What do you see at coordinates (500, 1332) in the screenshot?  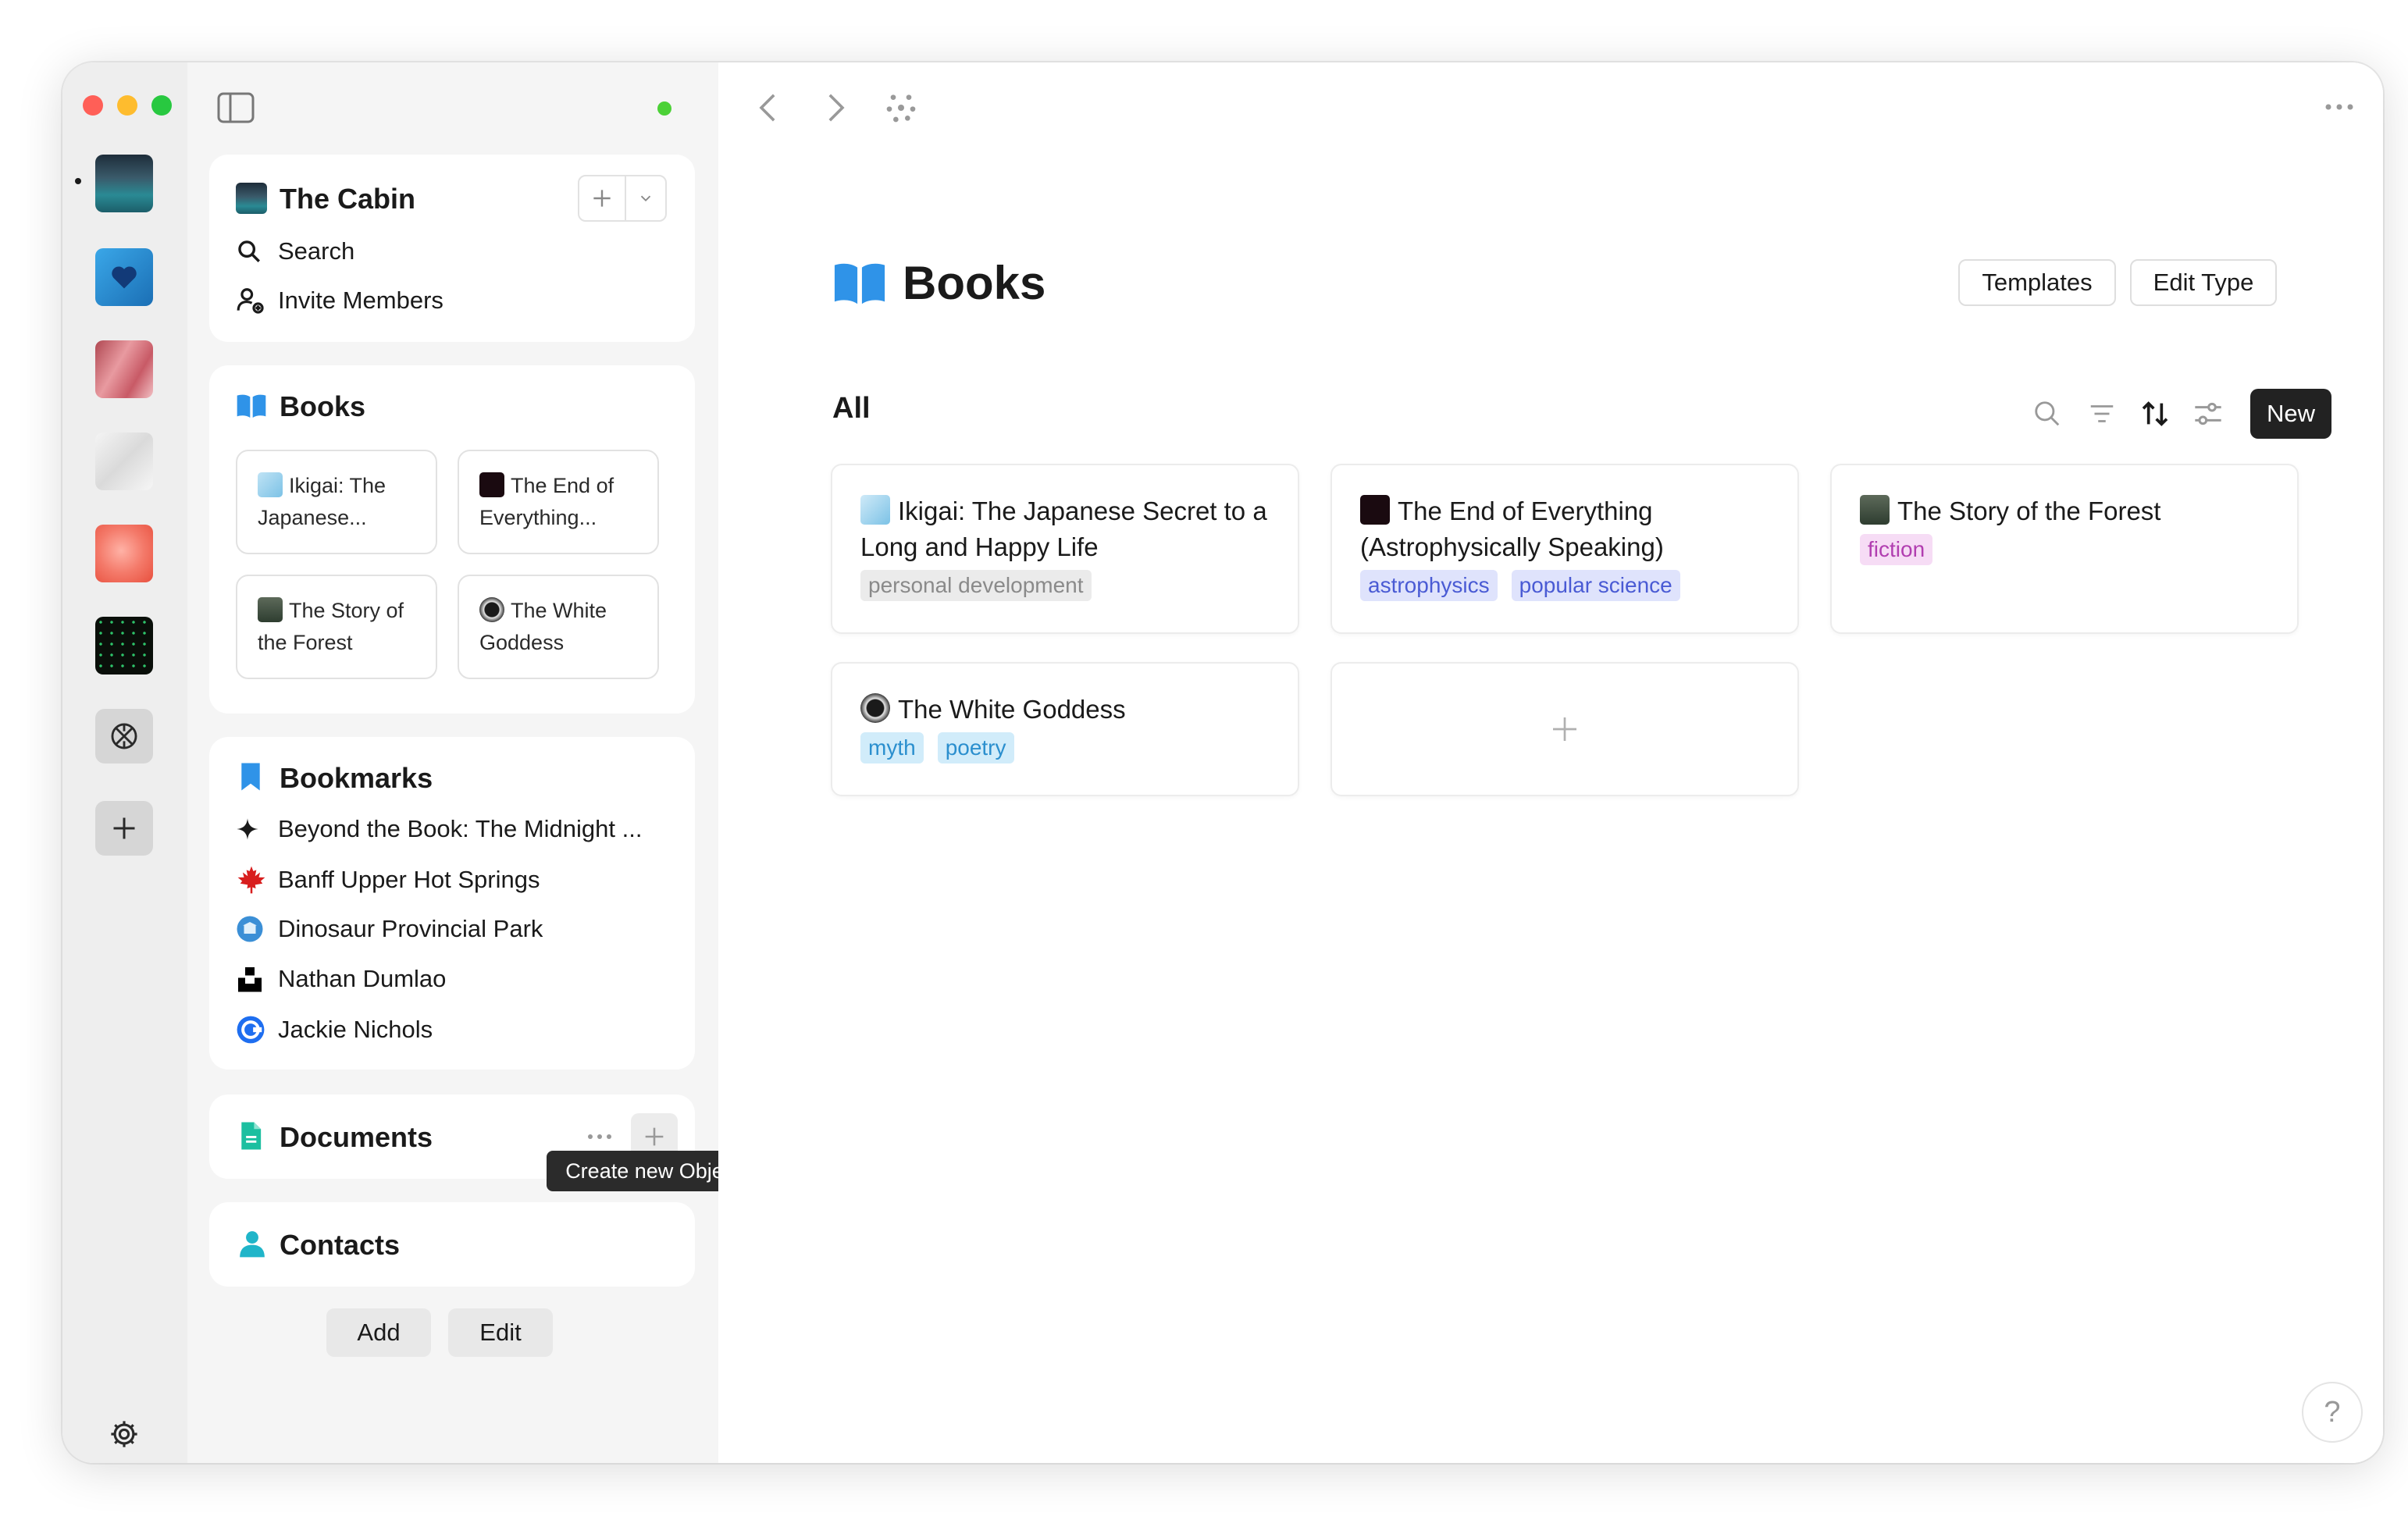 I see `edit-widgets-button: Edit` at bounding box center [500, 1332].